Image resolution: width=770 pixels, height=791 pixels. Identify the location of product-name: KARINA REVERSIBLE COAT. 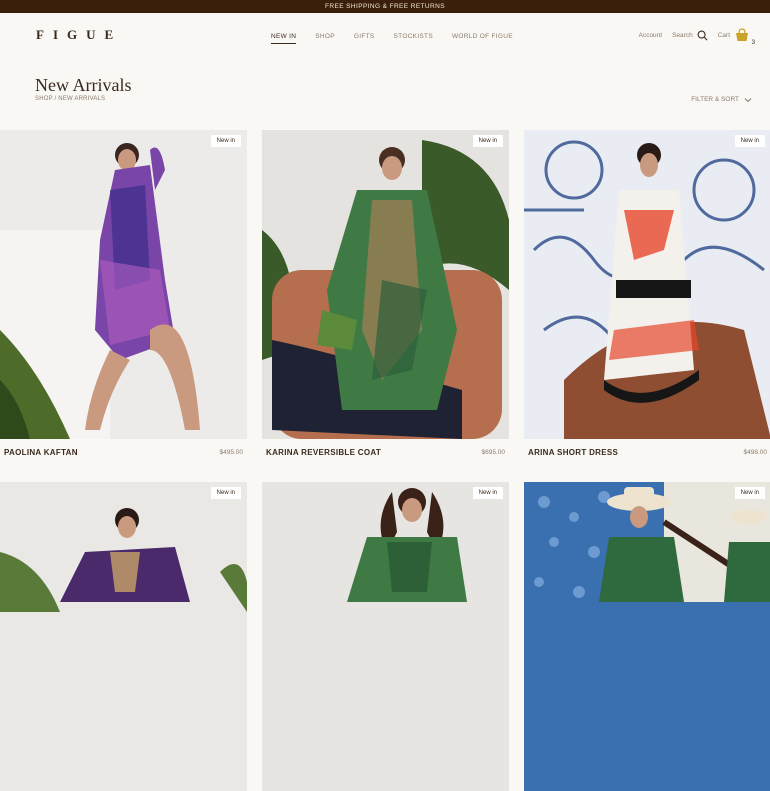
(323, 452).